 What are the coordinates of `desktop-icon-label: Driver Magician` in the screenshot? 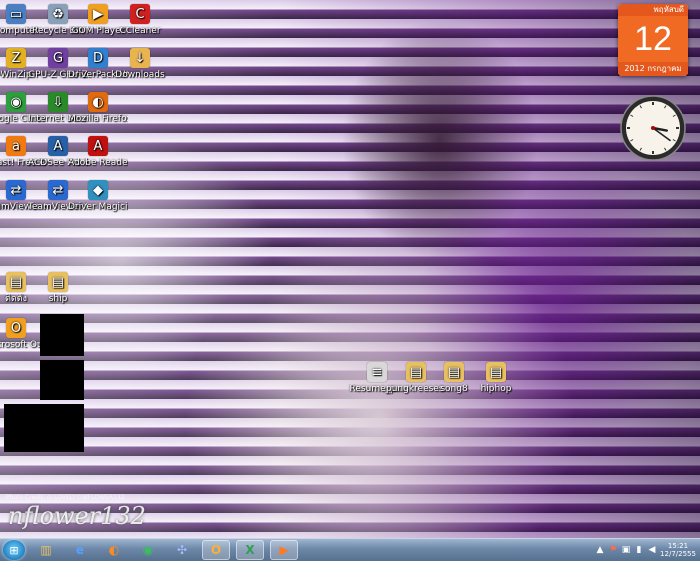 It's located at (98, 207).